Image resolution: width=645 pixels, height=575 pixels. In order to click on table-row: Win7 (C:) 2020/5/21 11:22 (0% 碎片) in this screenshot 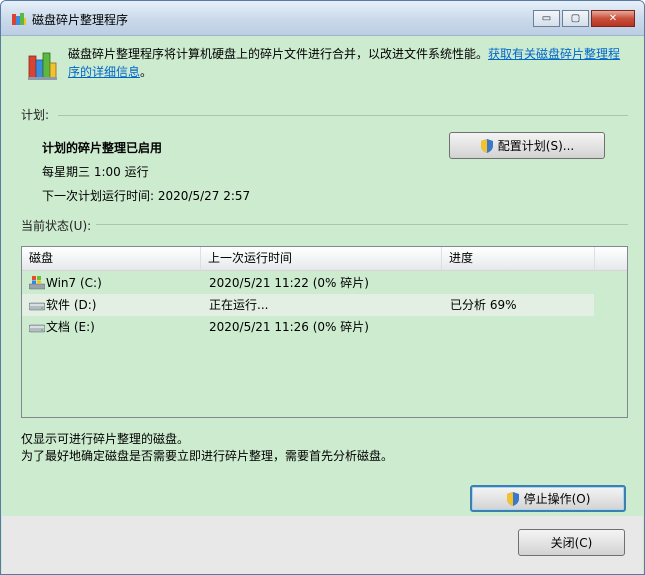, I will do `click(308, 283)`.